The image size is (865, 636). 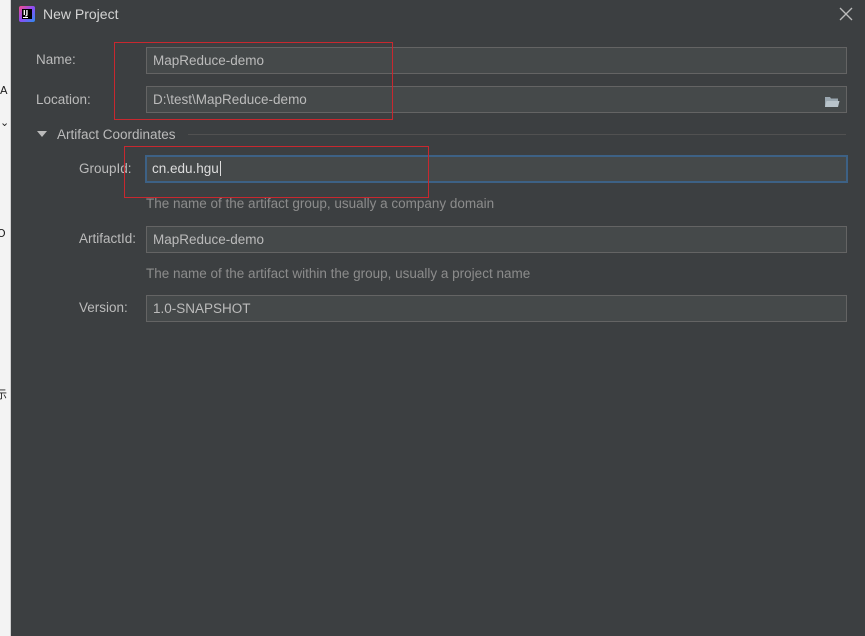 What do you see at coordinates (517, 134) in the screenshot?
I see `section-divider` at bounding box center [517, 134].